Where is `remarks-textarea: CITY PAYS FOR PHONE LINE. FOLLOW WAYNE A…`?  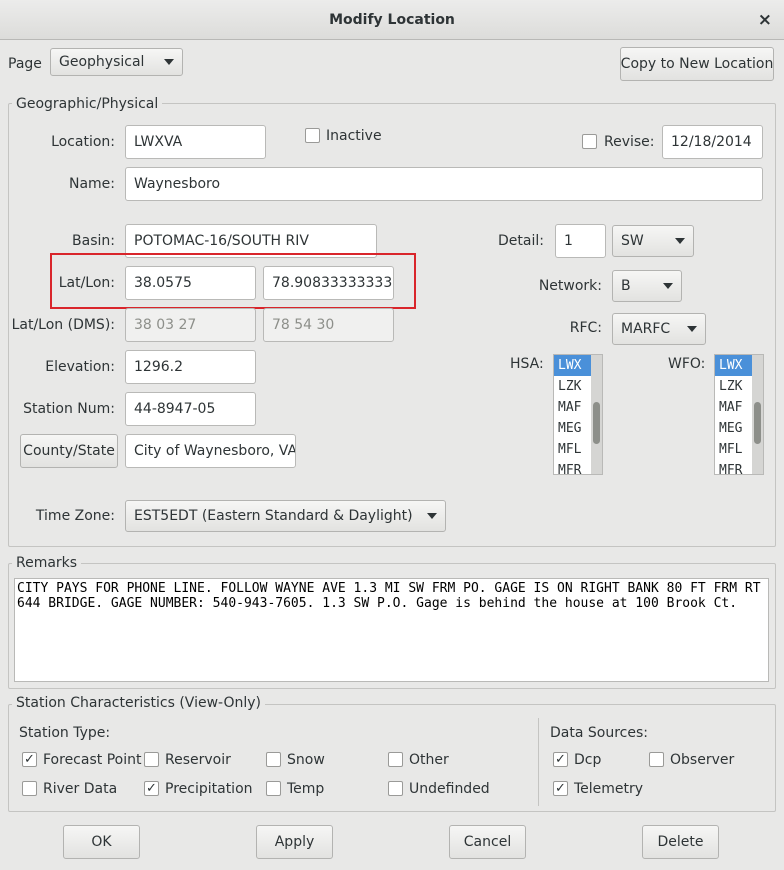
remarks-textarea: CITY PAYS FOR PHONE LINE. FOLLOW WAYNE A… is located at coordinates (391, 630).